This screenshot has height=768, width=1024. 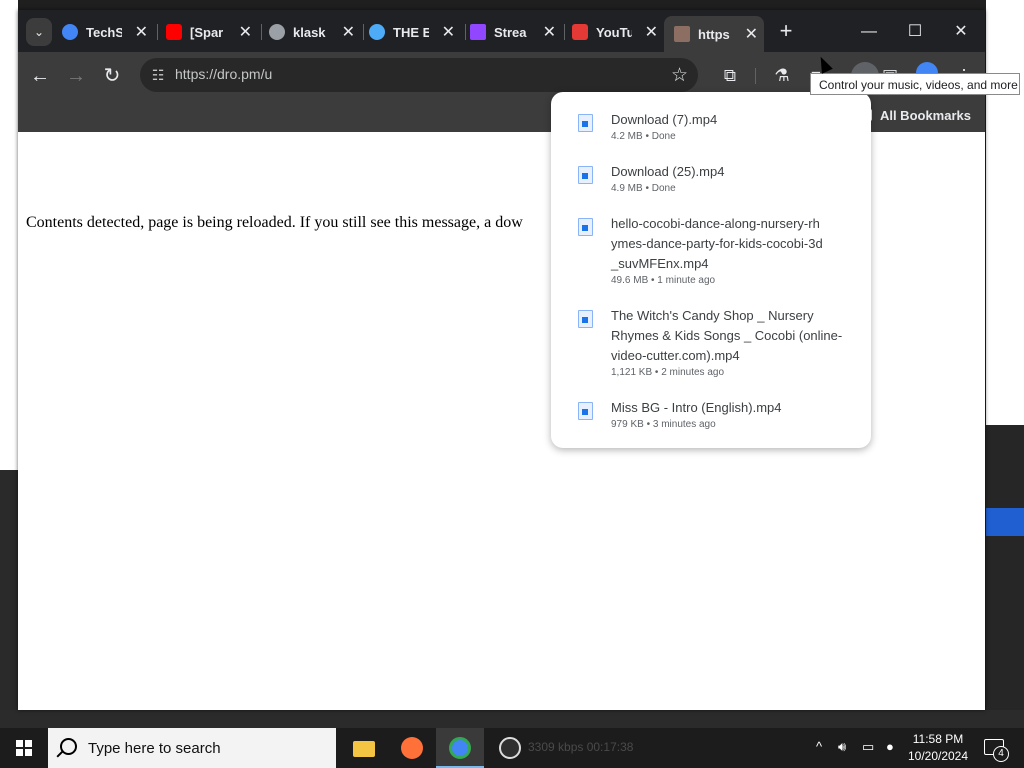 I want to click on all-bookmarks-button: All Bookmarks, so click(x=913, y=115).